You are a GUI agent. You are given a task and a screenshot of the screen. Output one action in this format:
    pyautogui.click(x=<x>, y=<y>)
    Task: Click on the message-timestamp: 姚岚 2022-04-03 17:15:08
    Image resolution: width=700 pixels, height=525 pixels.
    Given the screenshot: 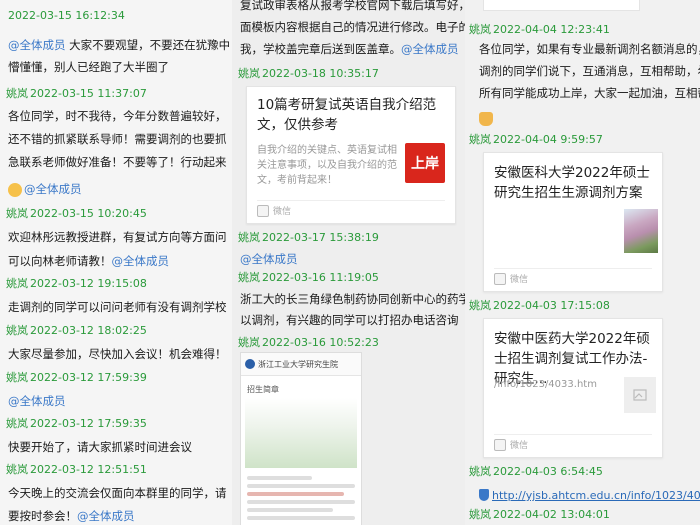 What is the action you would take?
    pyautogui.click(x=539, y=305)
    